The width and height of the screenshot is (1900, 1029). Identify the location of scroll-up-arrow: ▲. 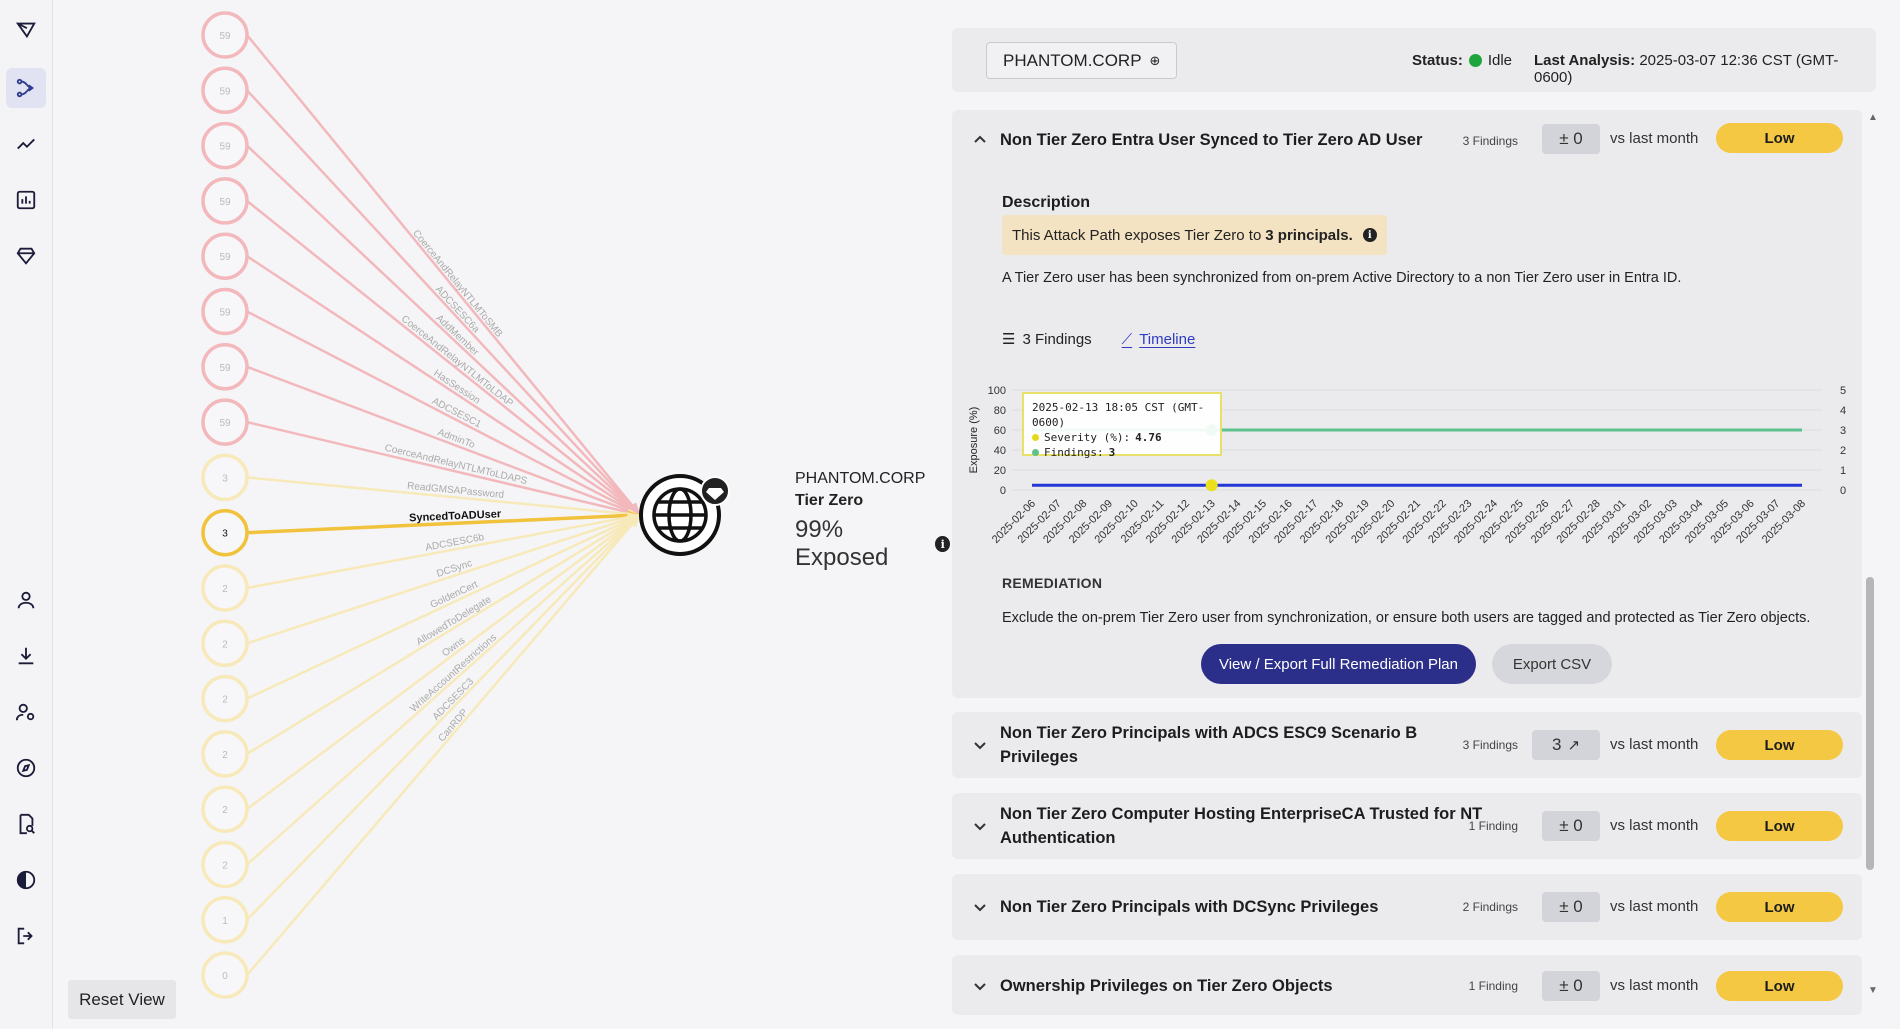
(1873, 117).